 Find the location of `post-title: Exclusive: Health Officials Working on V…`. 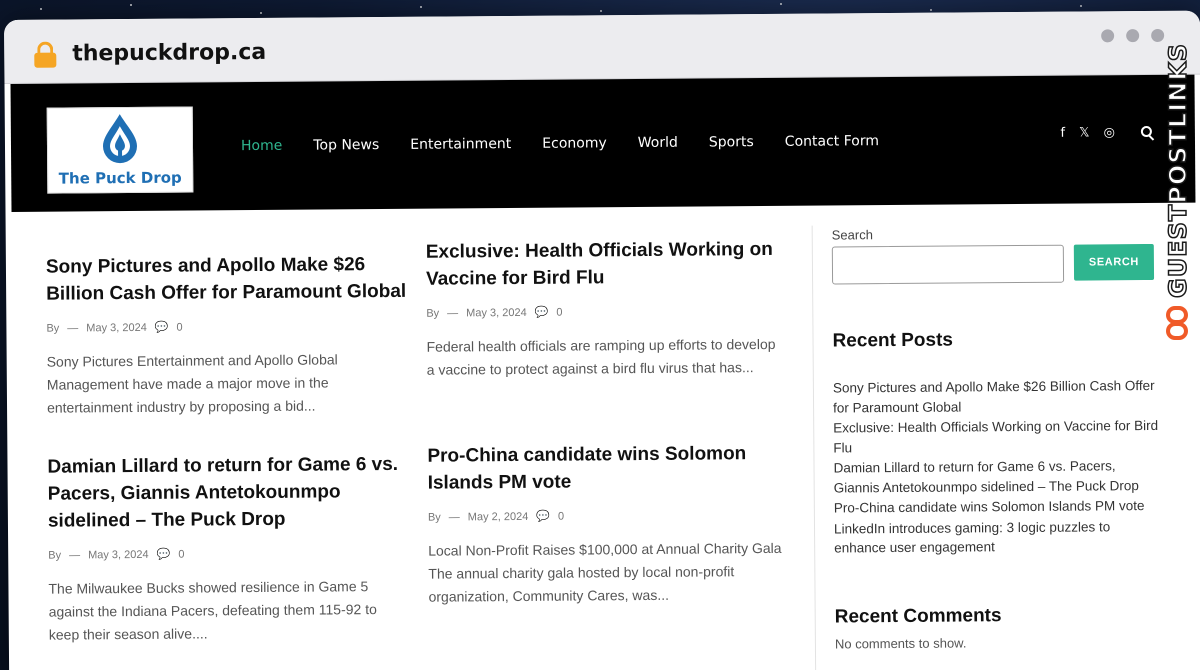

post-title: Exclusive: Health Officials Working on V… is located at coordinates (606, 264).